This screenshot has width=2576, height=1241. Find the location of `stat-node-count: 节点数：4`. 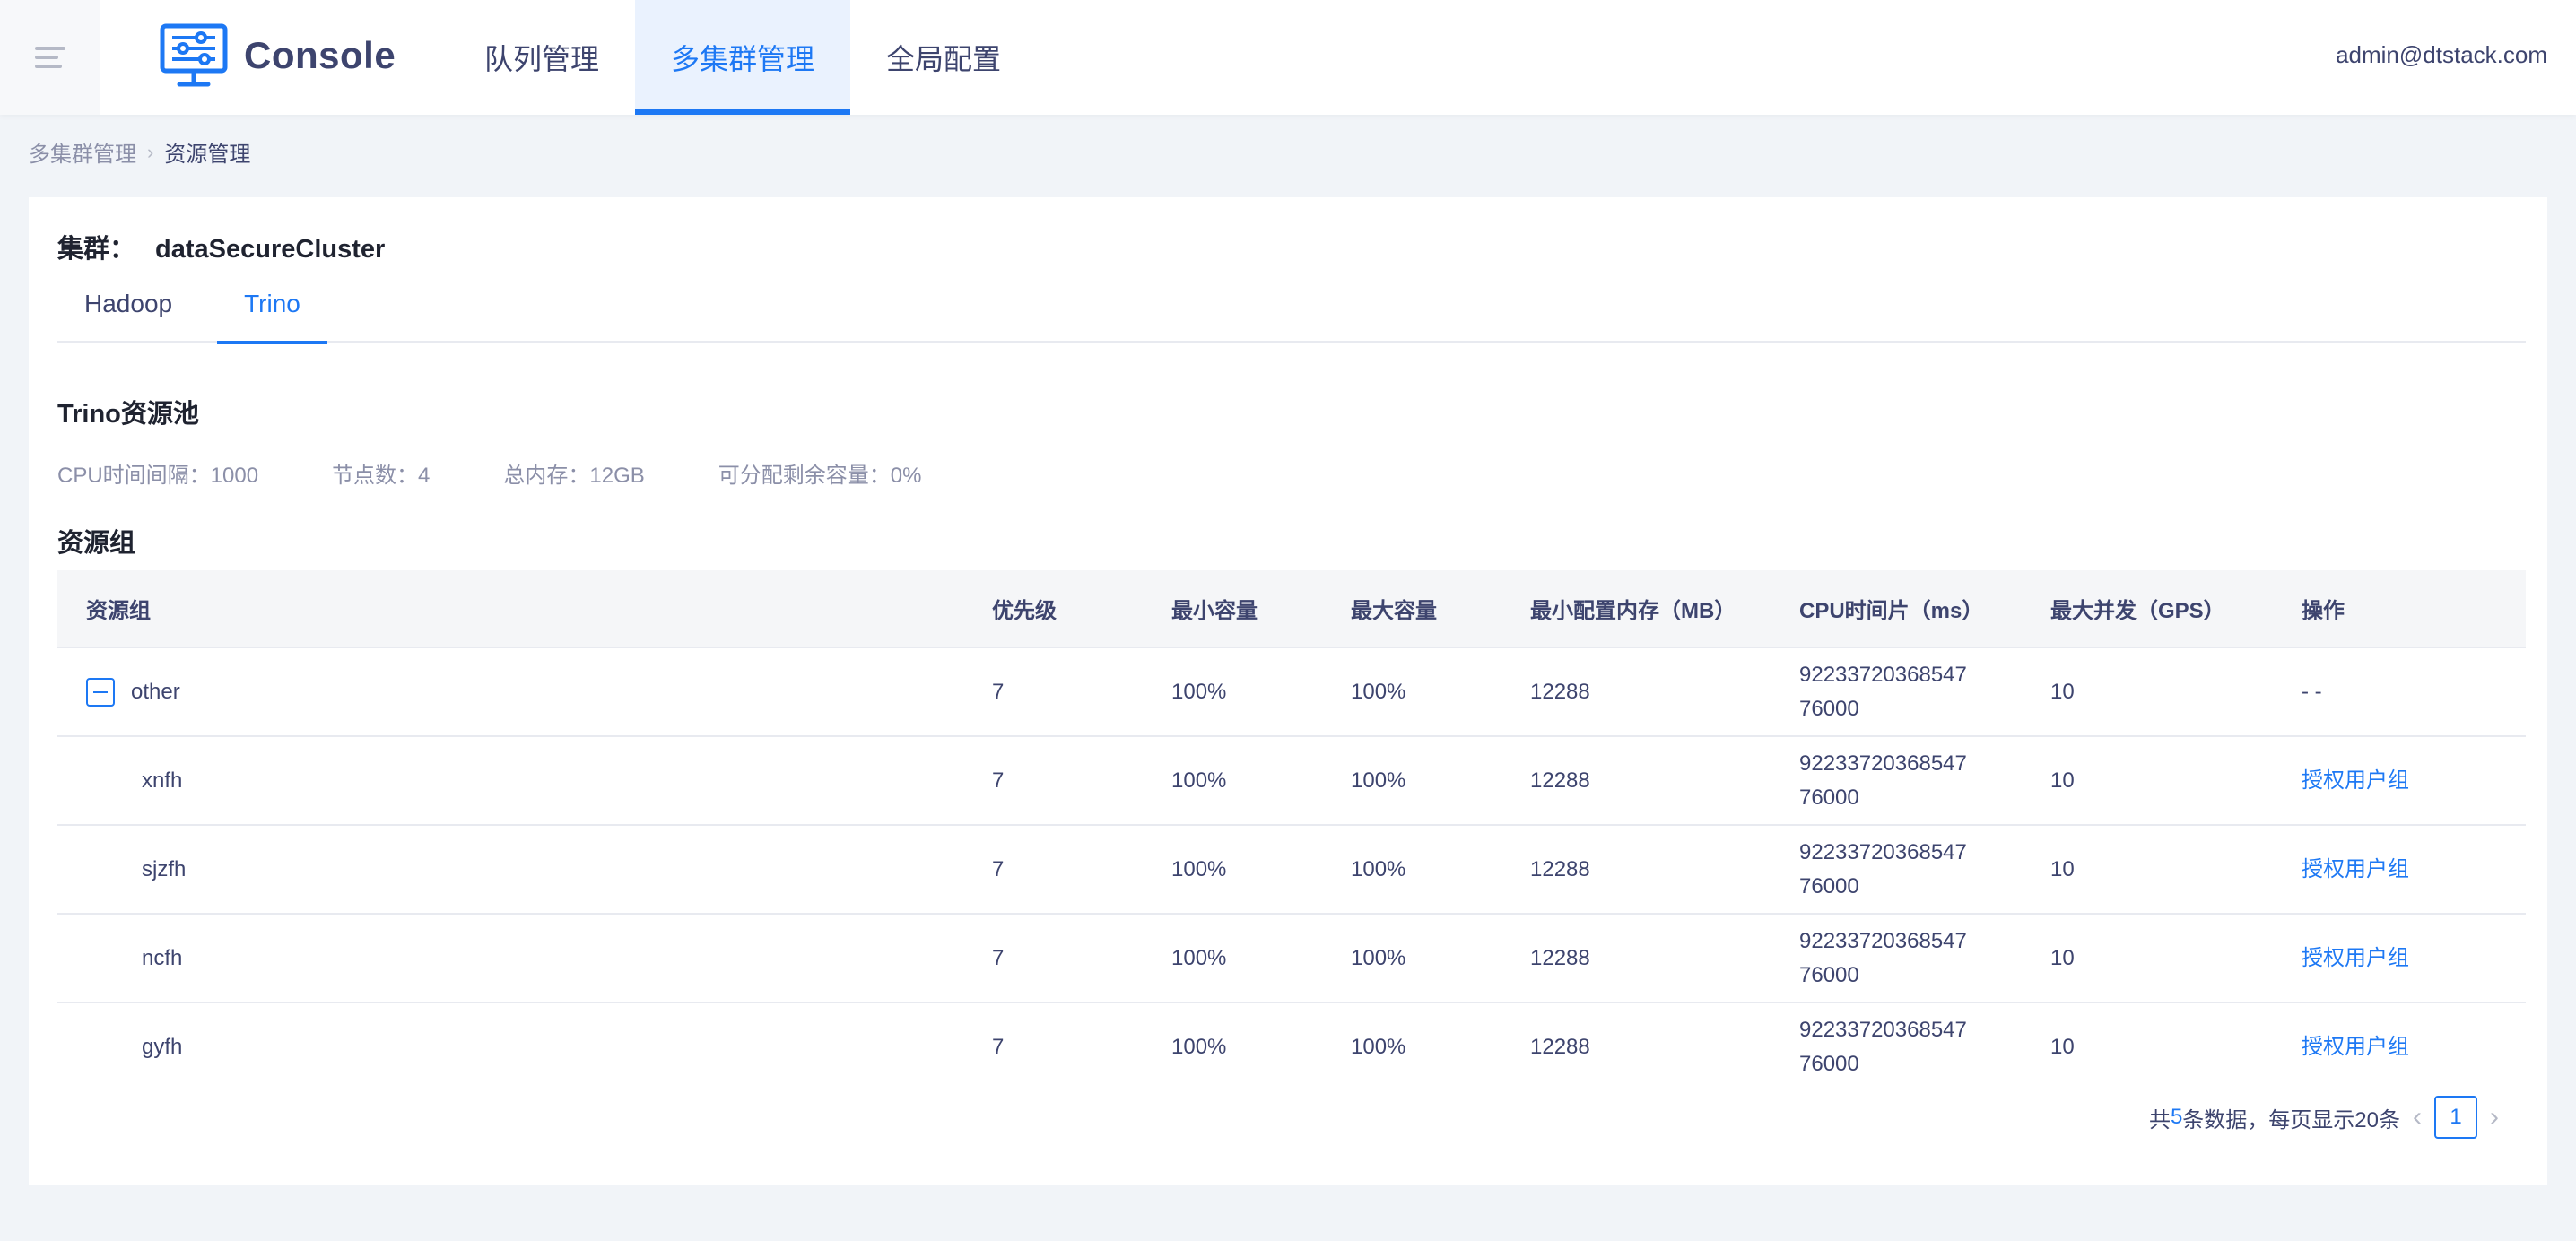

stat-node-count: 节点数：4 is located at coordinates (381, 476).